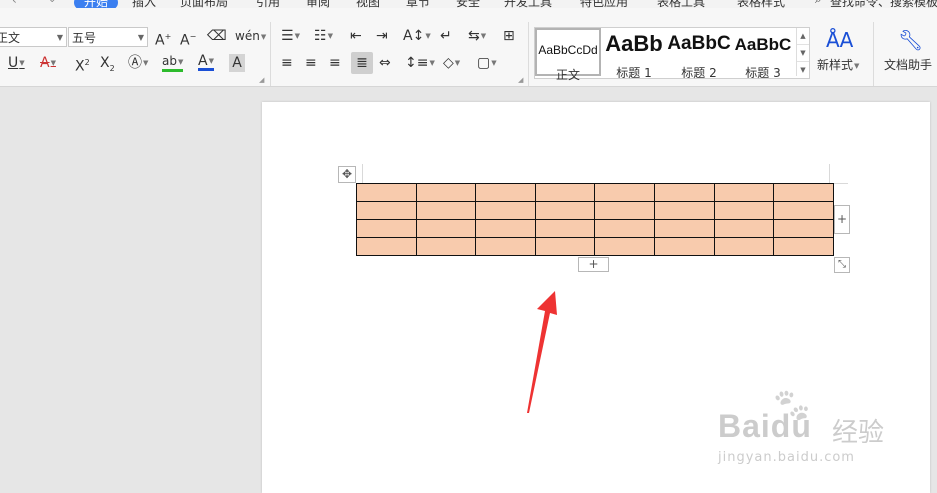 This screenshot has height=493, width=937. I want to click on tab-features: 特色应用, so click(604, 4).